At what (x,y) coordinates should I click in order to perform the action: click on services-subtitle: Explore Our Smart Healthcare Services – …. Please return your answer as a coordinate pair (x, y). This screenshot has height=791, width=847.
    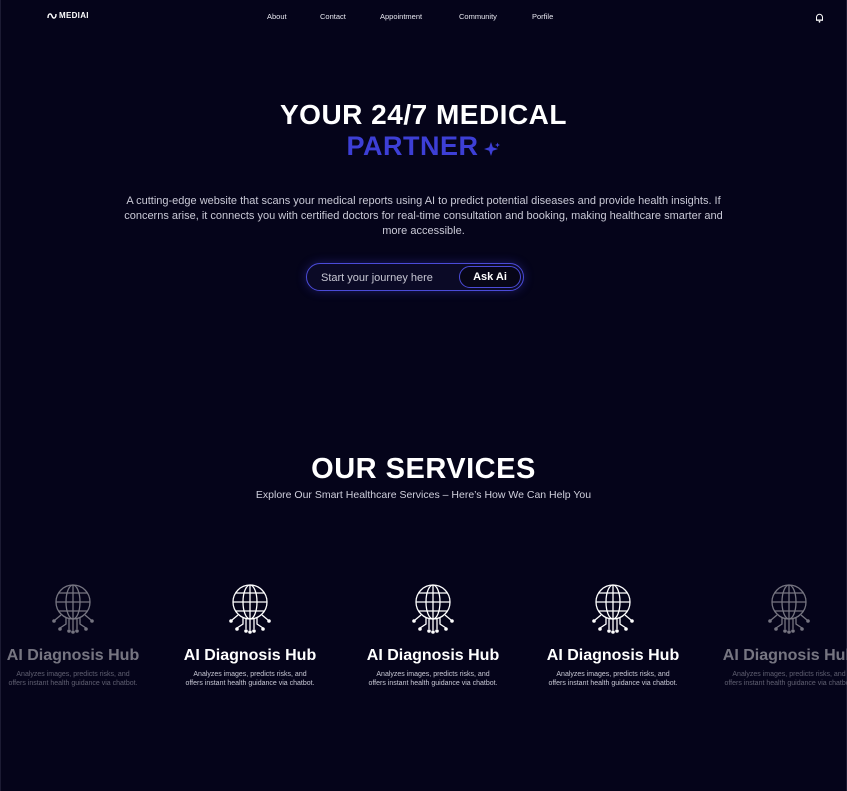
    Looking at the image, I should click on (423, 495).